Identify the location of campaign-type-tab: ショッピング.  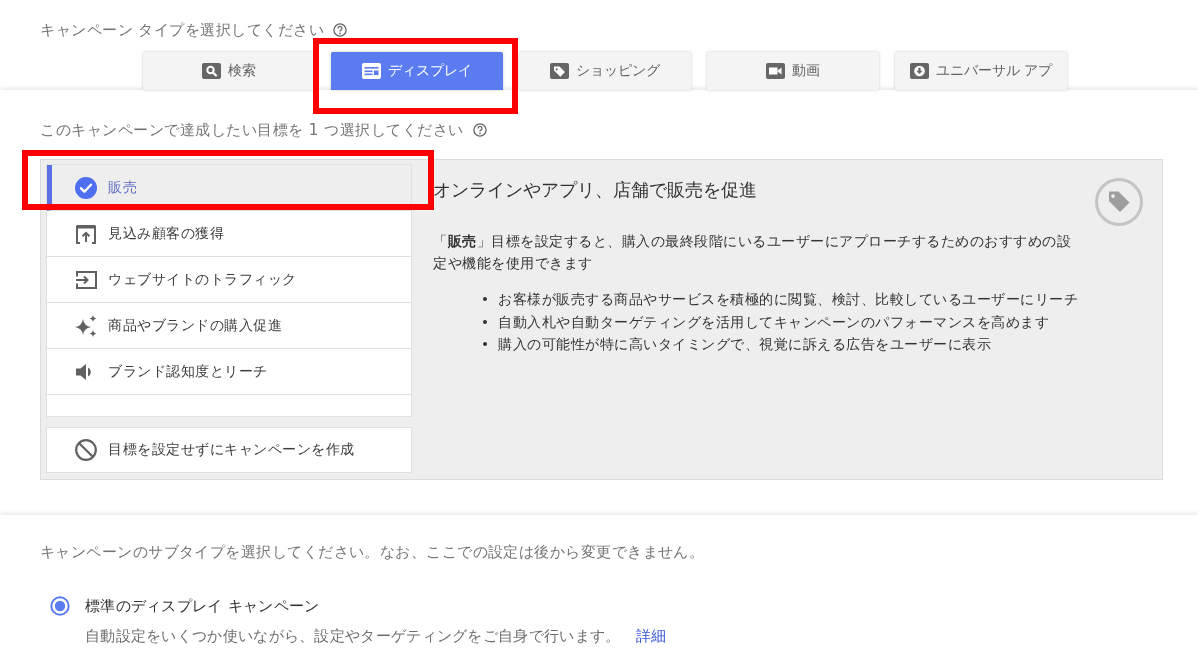
(605, 71).